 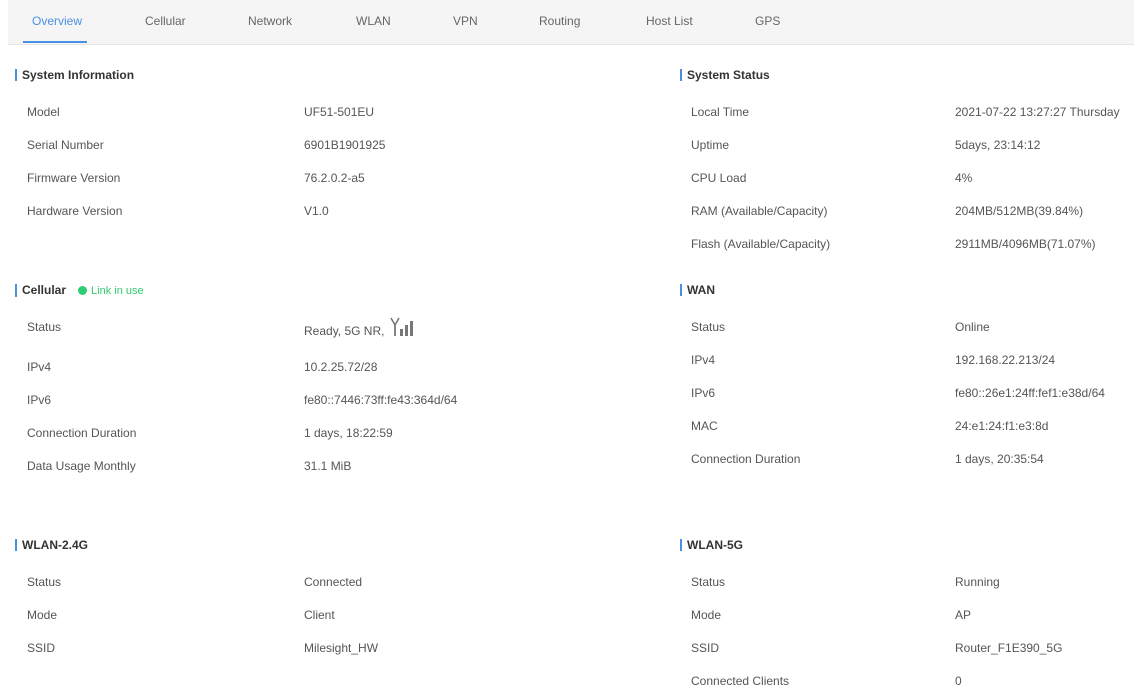 What do you see at coordinates (972, 327) in the screenshot?
I see `row-value: Online` at bounding box center [972, 327].